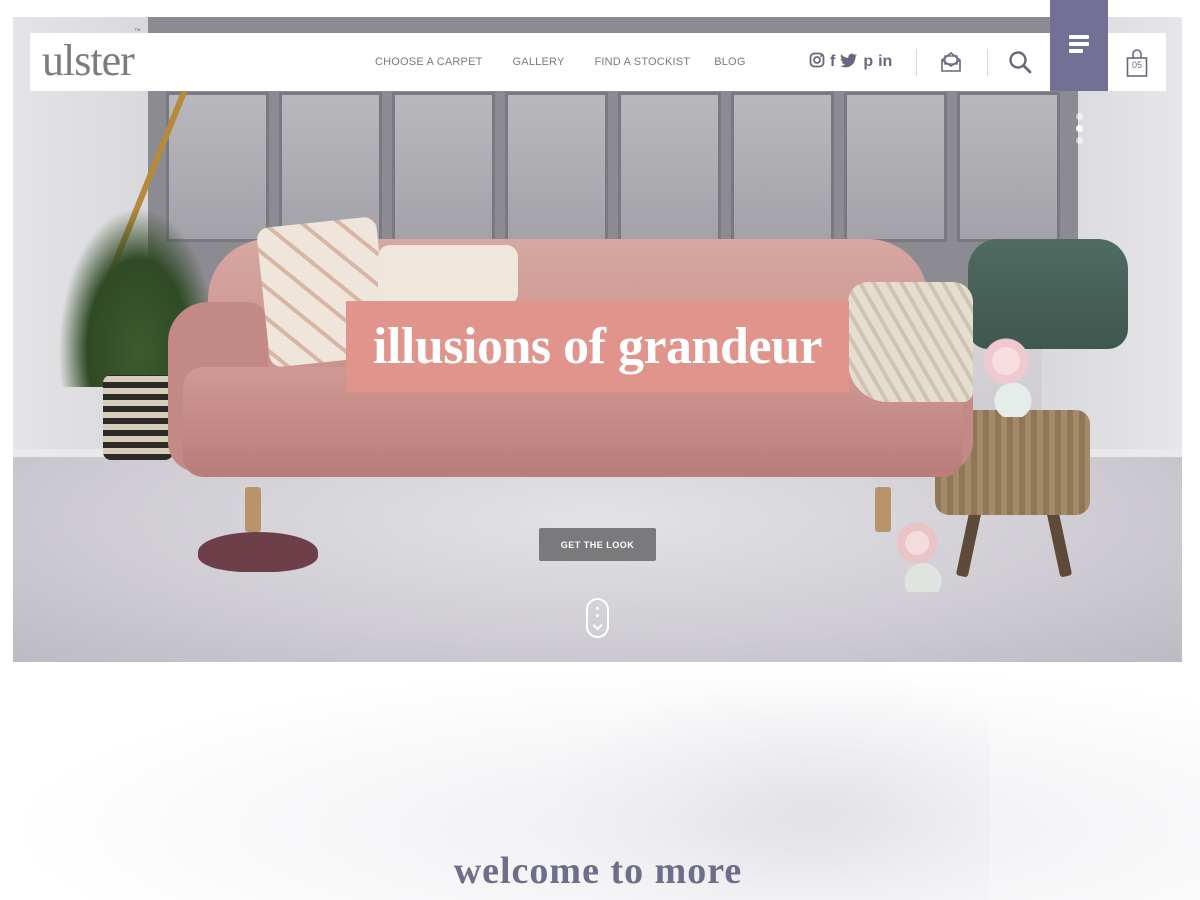 This screenshot has height=900, width=1200. Describe the element at coordinates (817, 62) in the screenshot. I see `instagram-icon` at that location.